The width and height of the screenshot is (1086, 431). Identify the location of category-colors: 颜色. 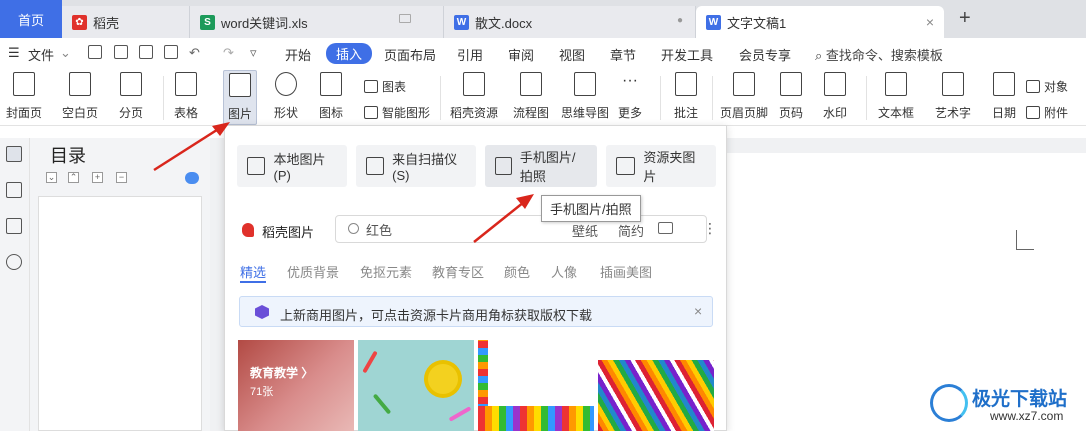
(517, 271).